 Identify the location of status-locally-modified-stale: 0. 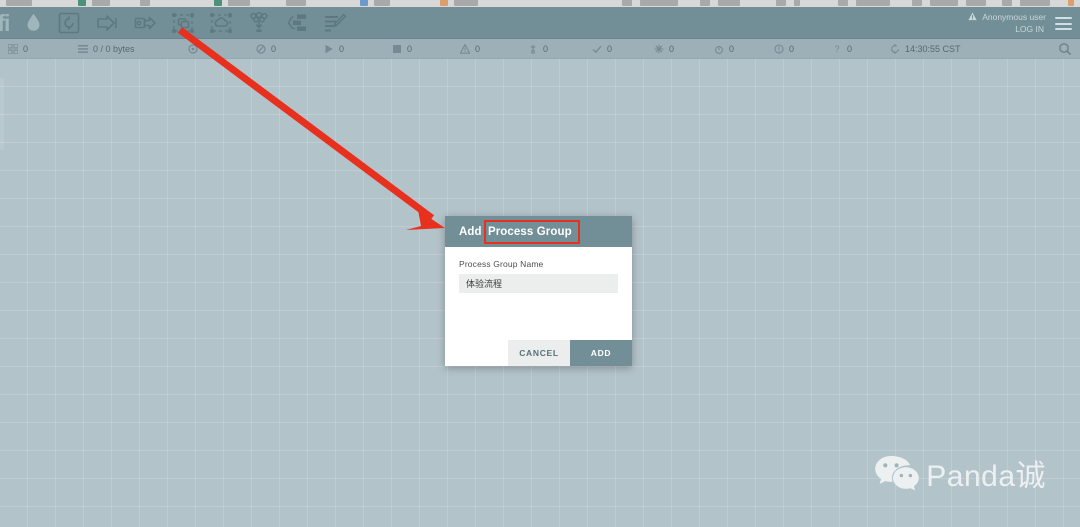
(795, 49).